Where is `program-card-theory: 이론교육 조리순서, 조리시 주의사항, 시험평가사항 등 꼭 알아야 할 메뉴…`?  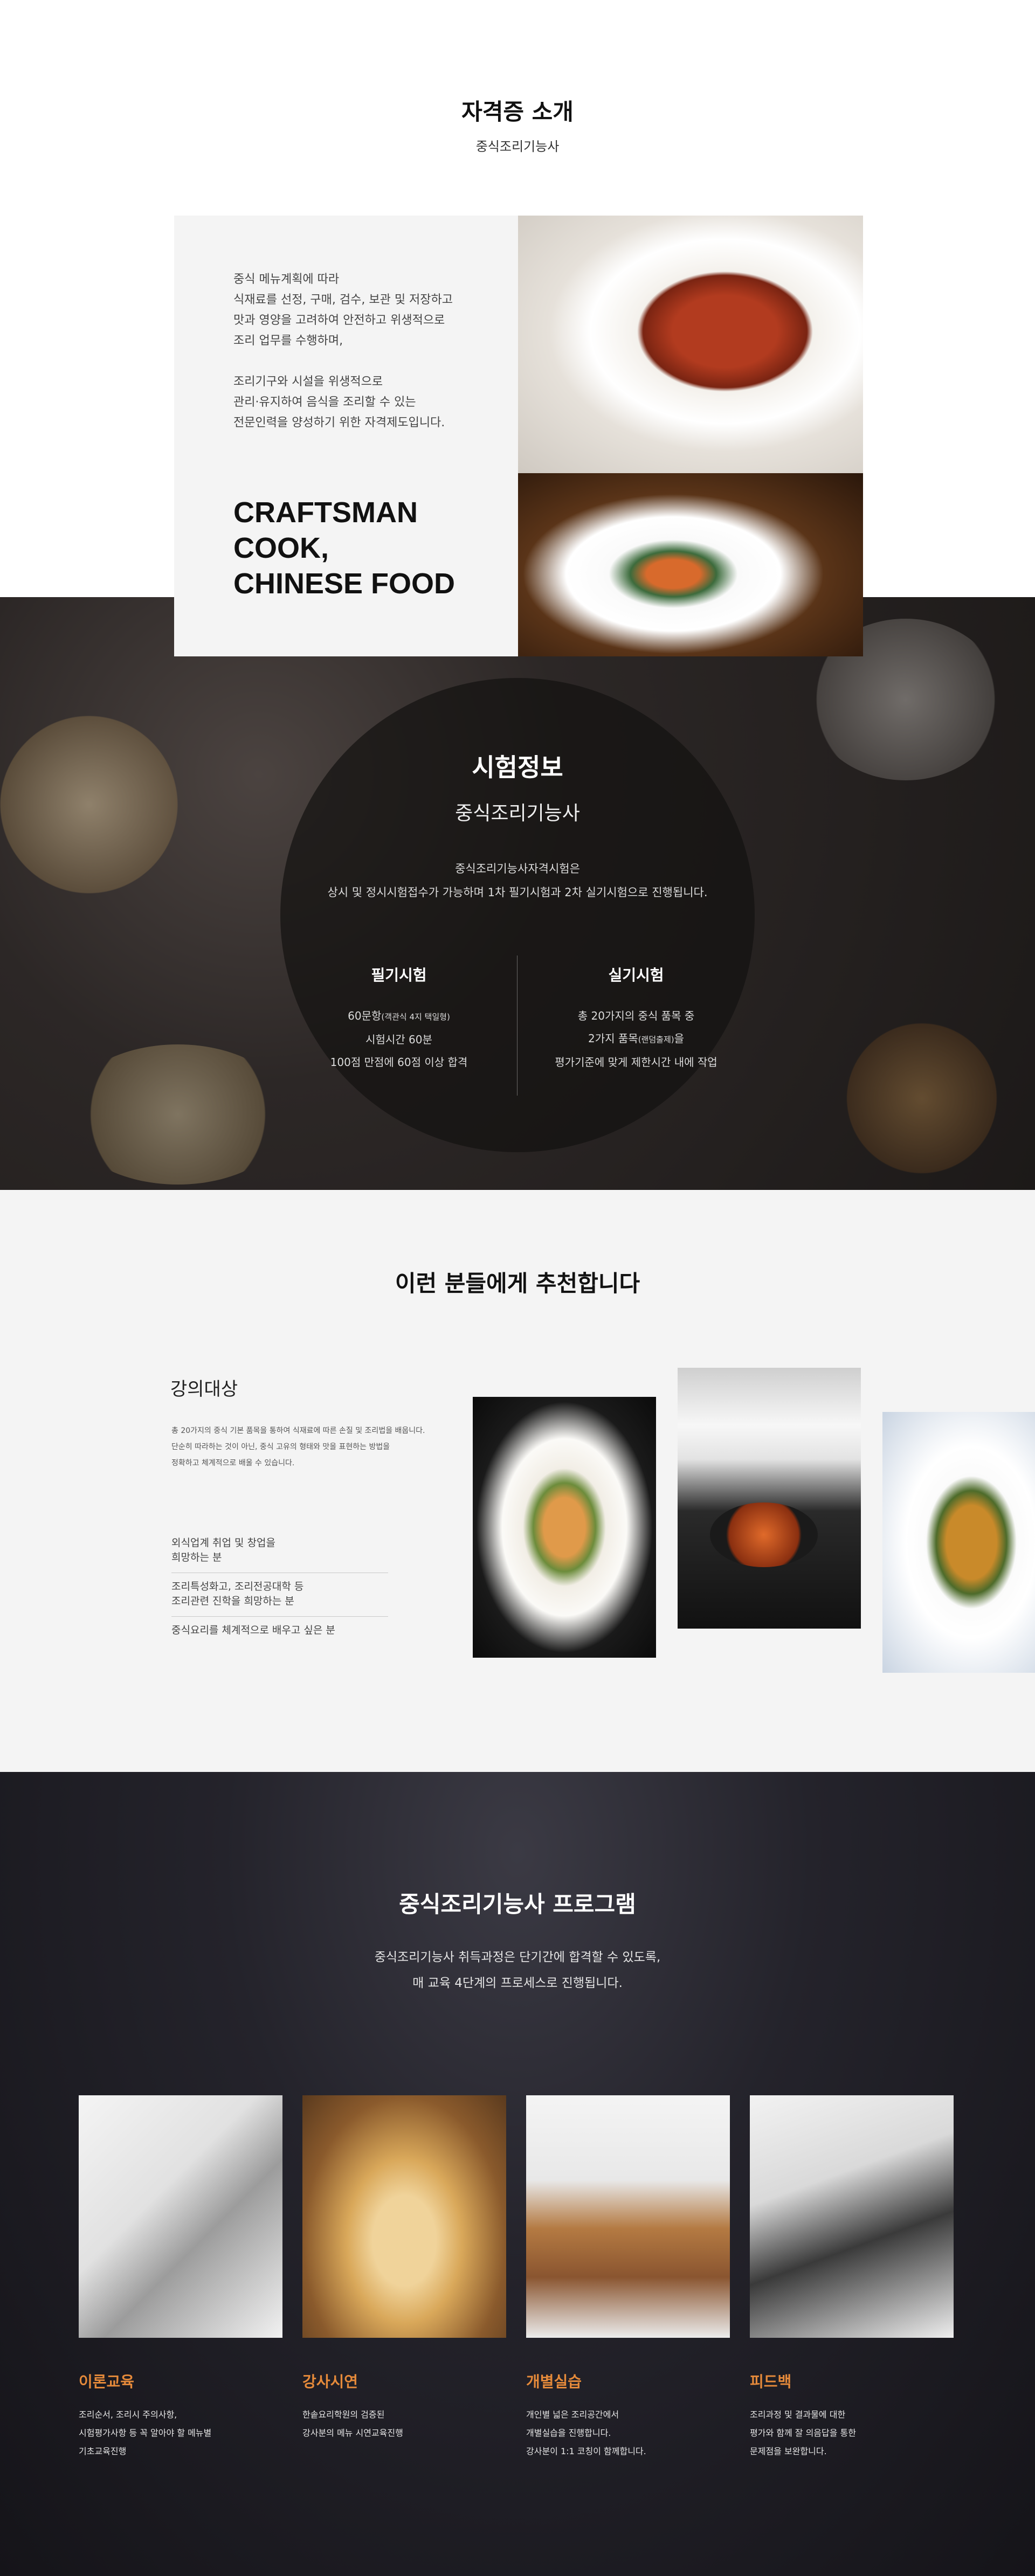
program-card-theory: 이론교육 조리순서, 조리시 주의사항, 시험평가사항 등 꼭 알아야 할 메뉴… is located at coordinates (180, 2278).